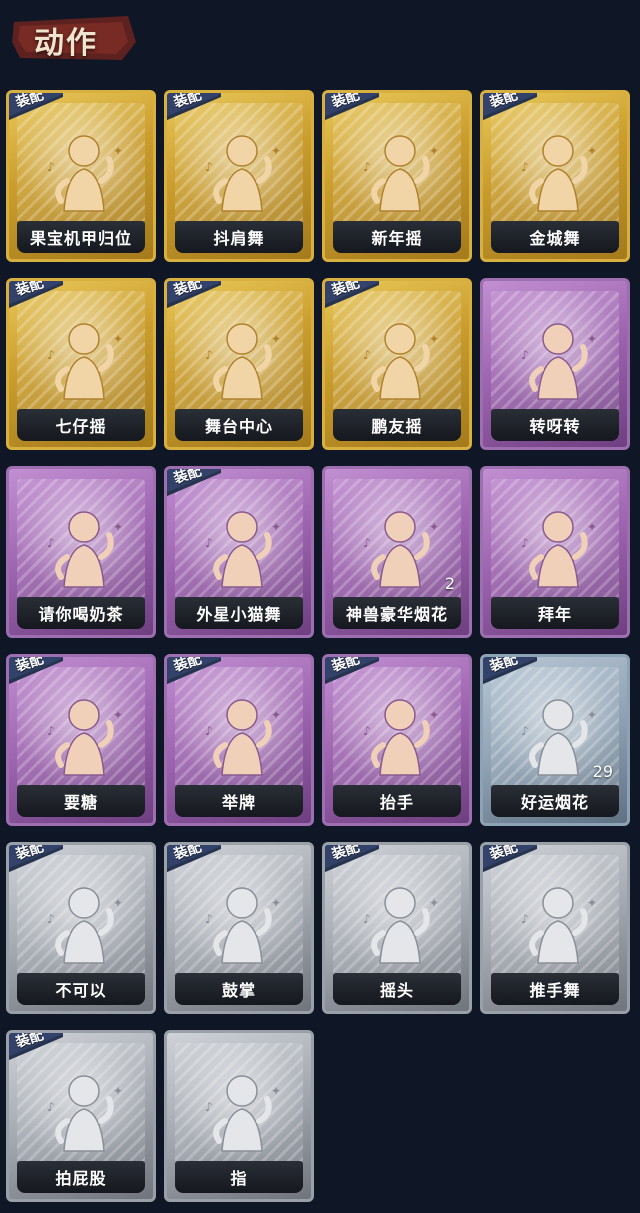 Image resolution: width=640 pixels, height=1213 pixels. Describe the element at coordinates (239, 552) in the screenshot. I see `action-card: ✦ ♪ 外星小猫舞 装配` at that location.